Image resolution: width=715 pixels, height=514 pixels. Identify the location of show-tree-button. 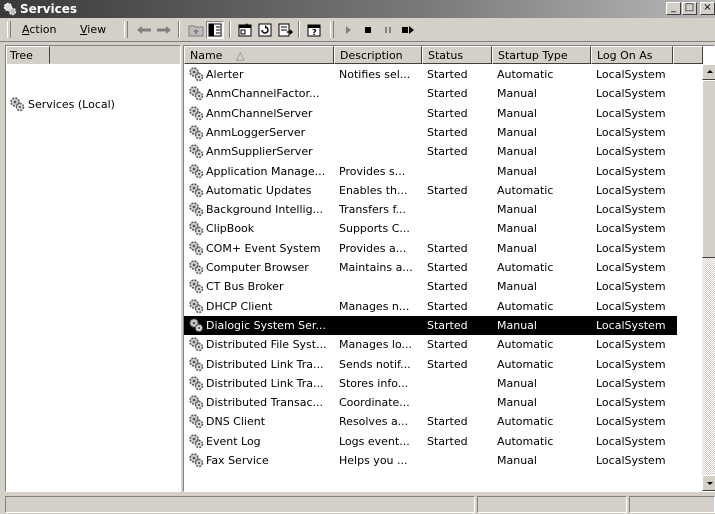
(215, 30).